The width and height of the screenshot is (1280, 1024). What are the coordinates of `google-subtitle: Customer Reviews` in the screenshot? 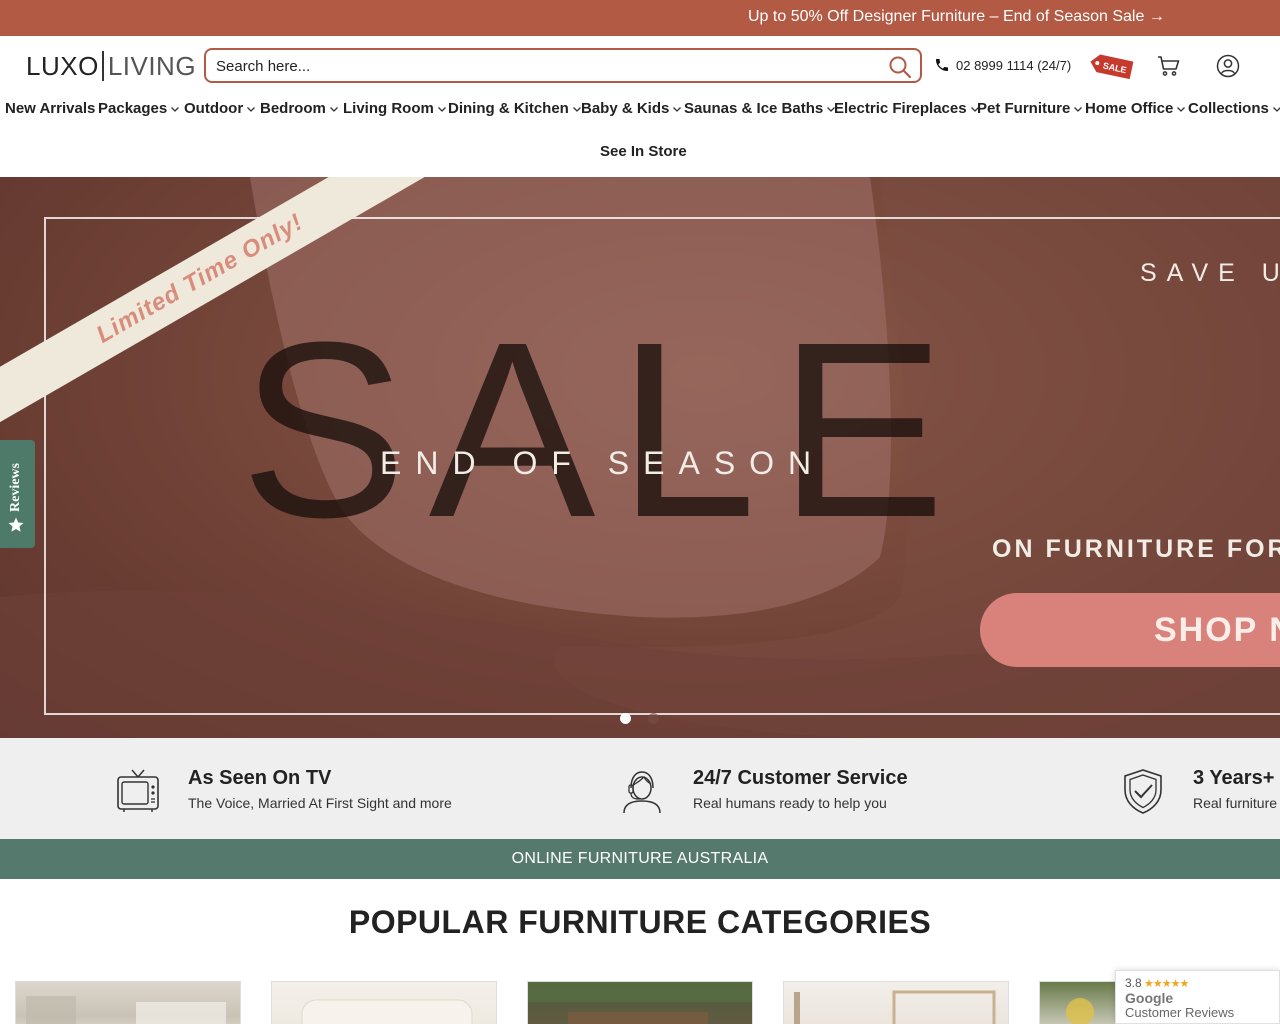 It's located at (1180, 1012).